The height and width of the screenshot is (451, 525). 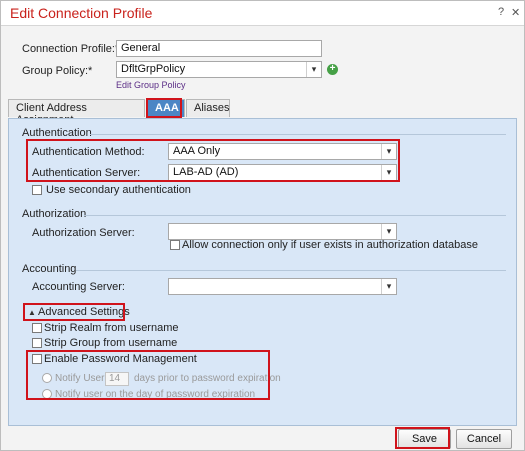 I want to click on advanced-settings-highlight, so click(x=74, y=312).